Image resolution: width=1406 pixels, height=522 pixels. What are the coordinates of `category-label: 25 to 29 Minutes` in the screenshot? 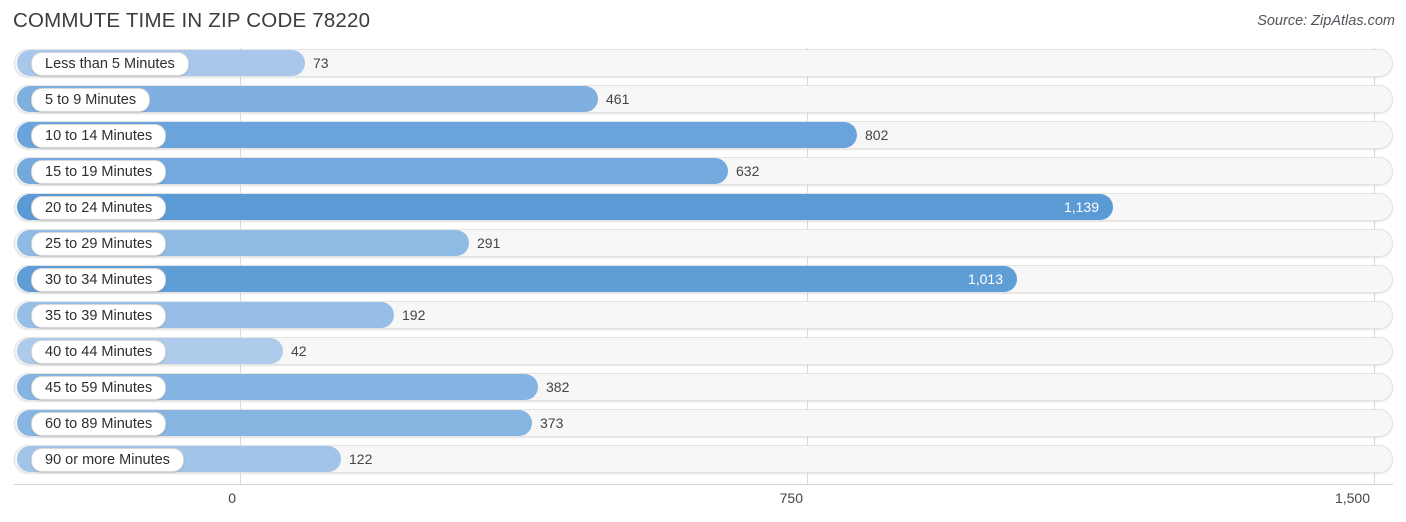 It's located at (99, 244).